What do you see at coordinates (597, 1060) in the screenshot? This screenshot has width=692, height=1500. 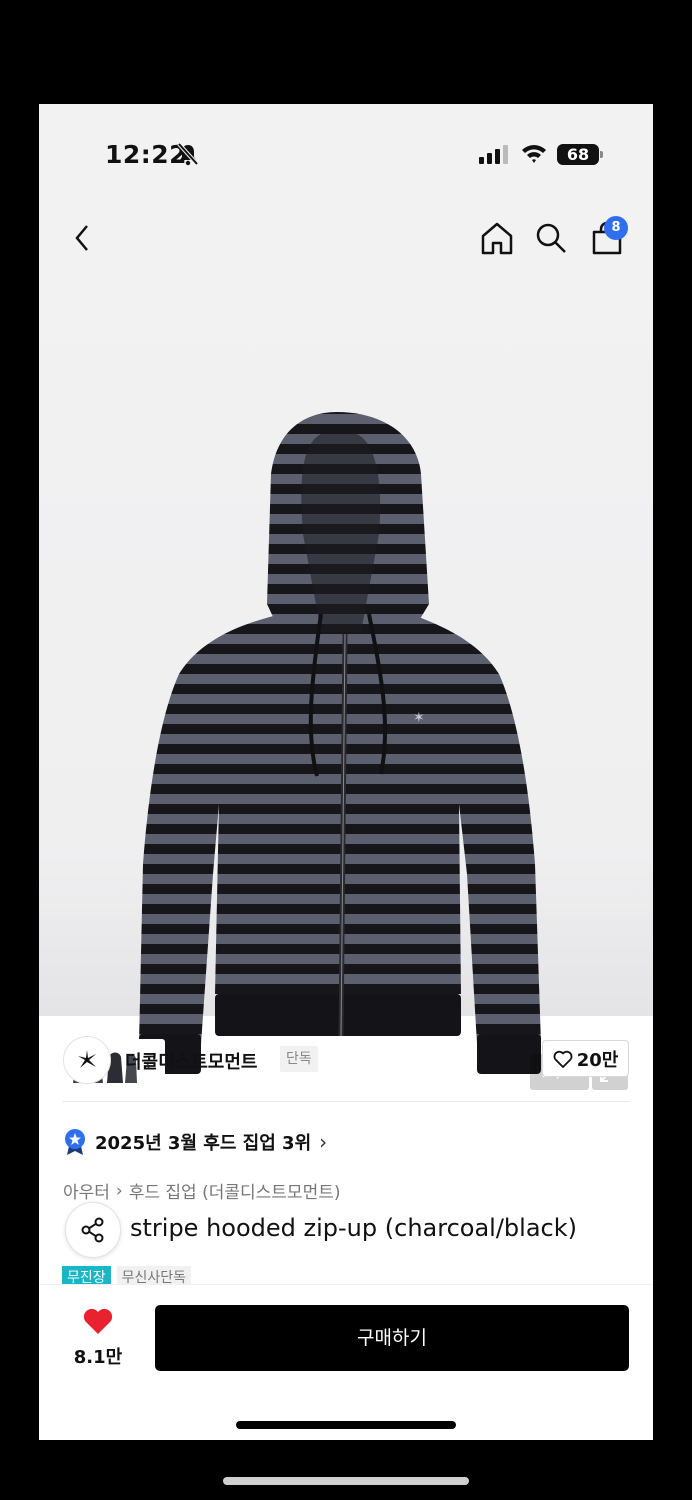 I see `brand-like-count: 20만` at bounding box center [597, 1060].